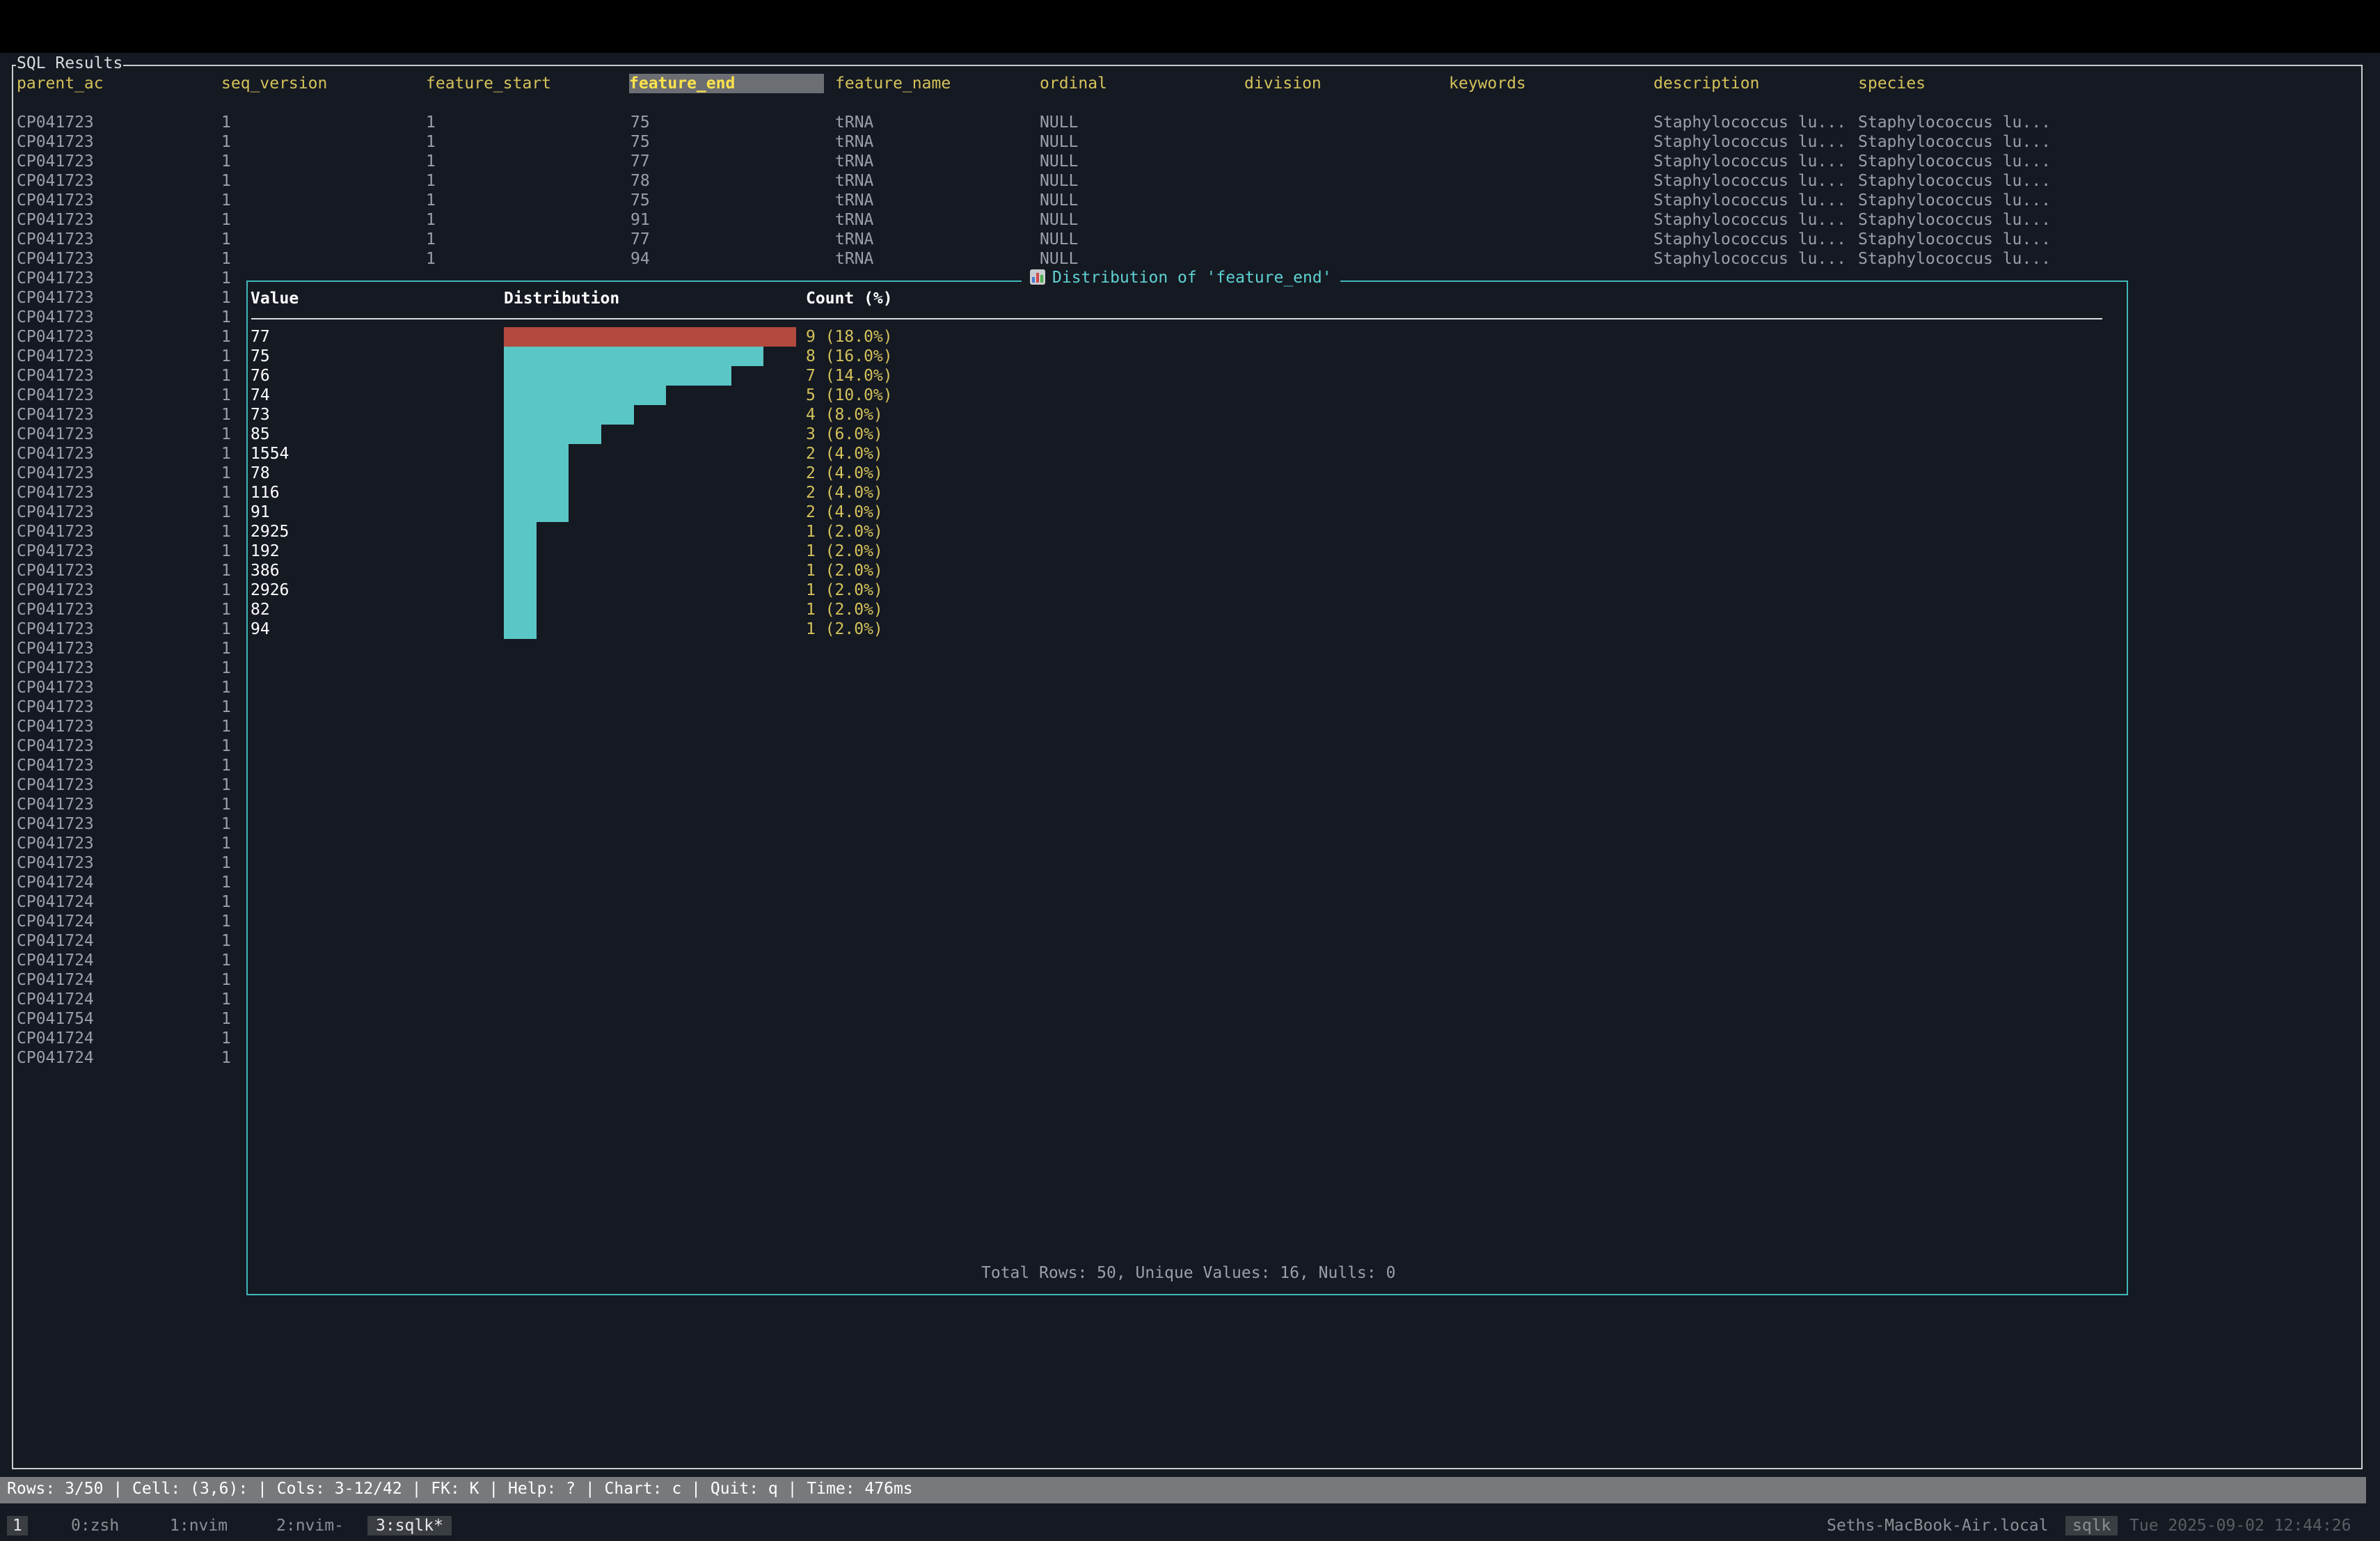  I want to click on column-header-feature-start: feature_start, so click(488, 83).